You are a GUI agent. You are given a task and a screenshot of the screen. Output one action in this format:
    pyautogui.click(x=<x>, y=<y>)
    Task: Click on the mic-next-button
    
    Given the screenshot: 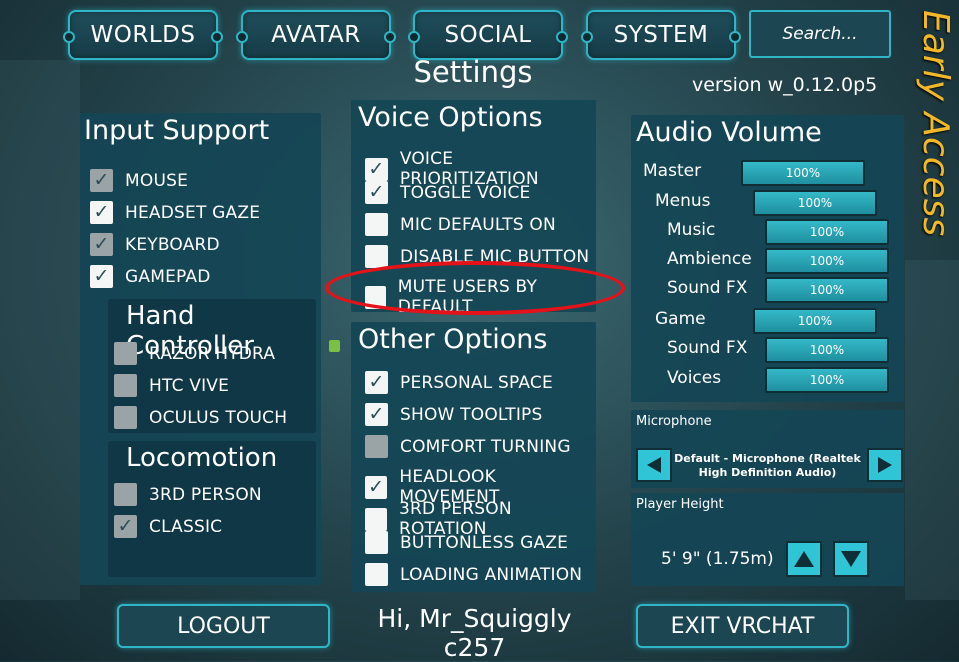 What is the action you would take?
    pyautogui.click(x=885, y=465)
    